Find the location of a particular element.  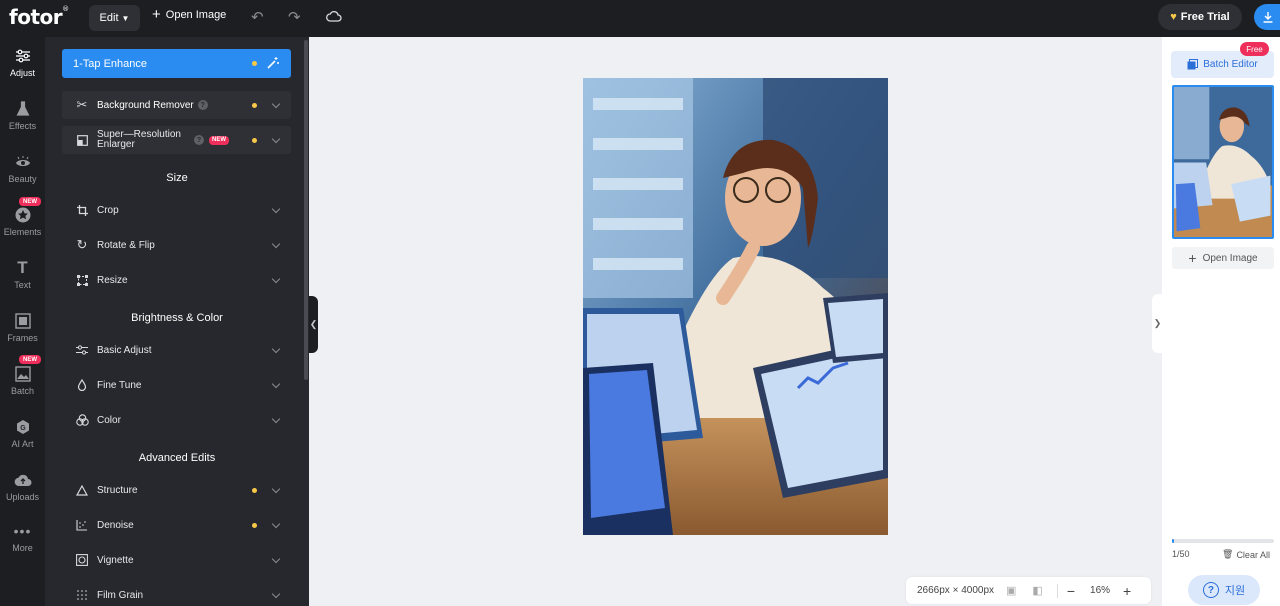

basic-adjust-row: Basic Adjust is located at coordinates (176, 350).